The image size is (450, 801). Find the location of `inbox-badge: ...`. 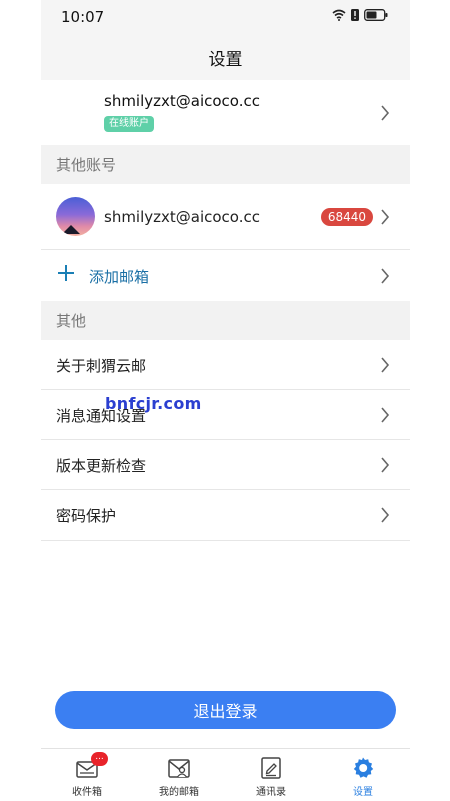

inbox-badge: ... is located at coordinates (99, 759).